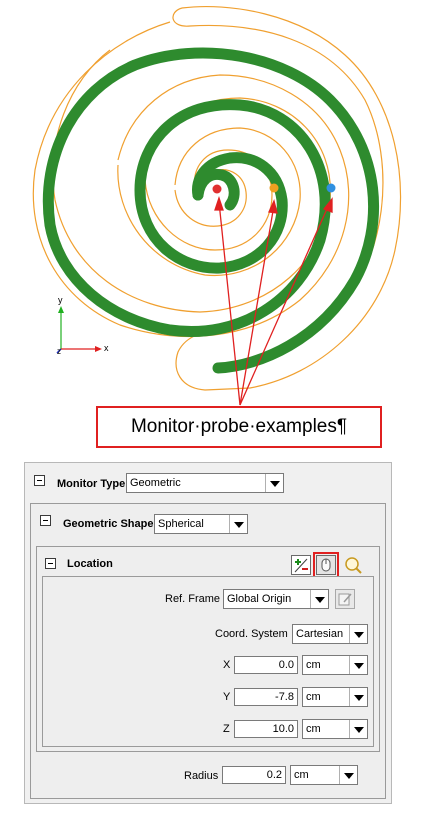 The width and height of the screenshot is (426, 817). I want to click on probe-orange, so click(274, 188).